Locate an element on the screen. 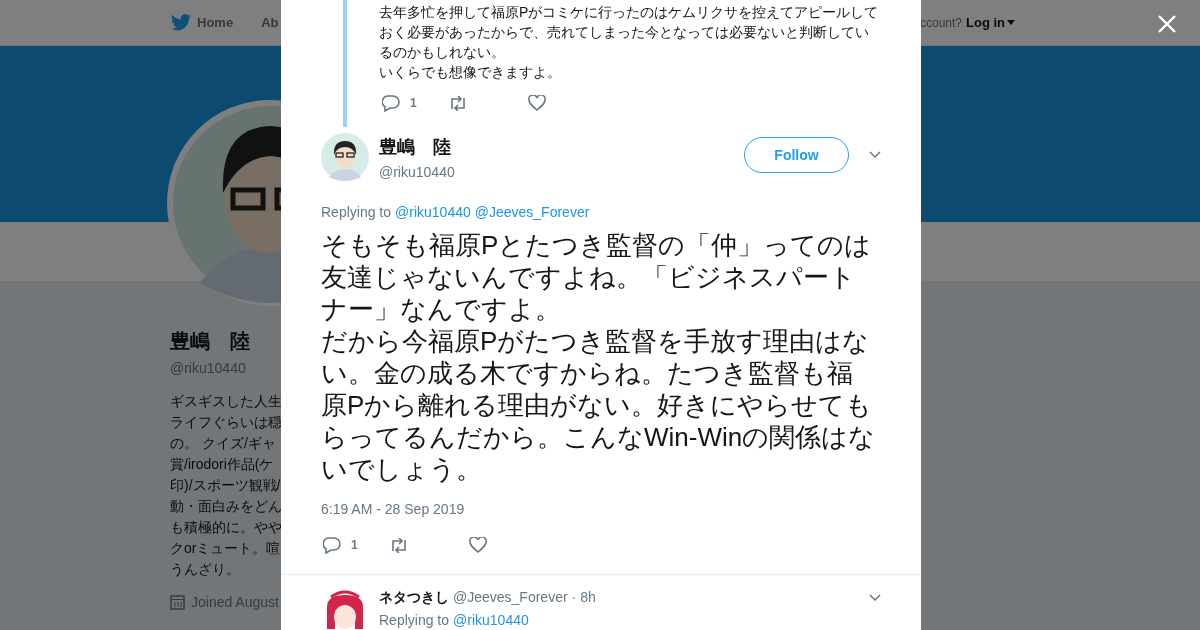 Image resolution: width=1200 pixels, height=630 pixels. tweet-timestamp: 6:19 AM - 28 Sep 2019 is located at coordinates (393, 509).